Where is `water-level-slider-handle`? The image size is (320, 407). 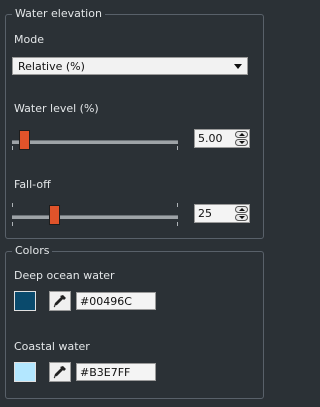
water-level-slider-handle is located at coordinates (25, 140).